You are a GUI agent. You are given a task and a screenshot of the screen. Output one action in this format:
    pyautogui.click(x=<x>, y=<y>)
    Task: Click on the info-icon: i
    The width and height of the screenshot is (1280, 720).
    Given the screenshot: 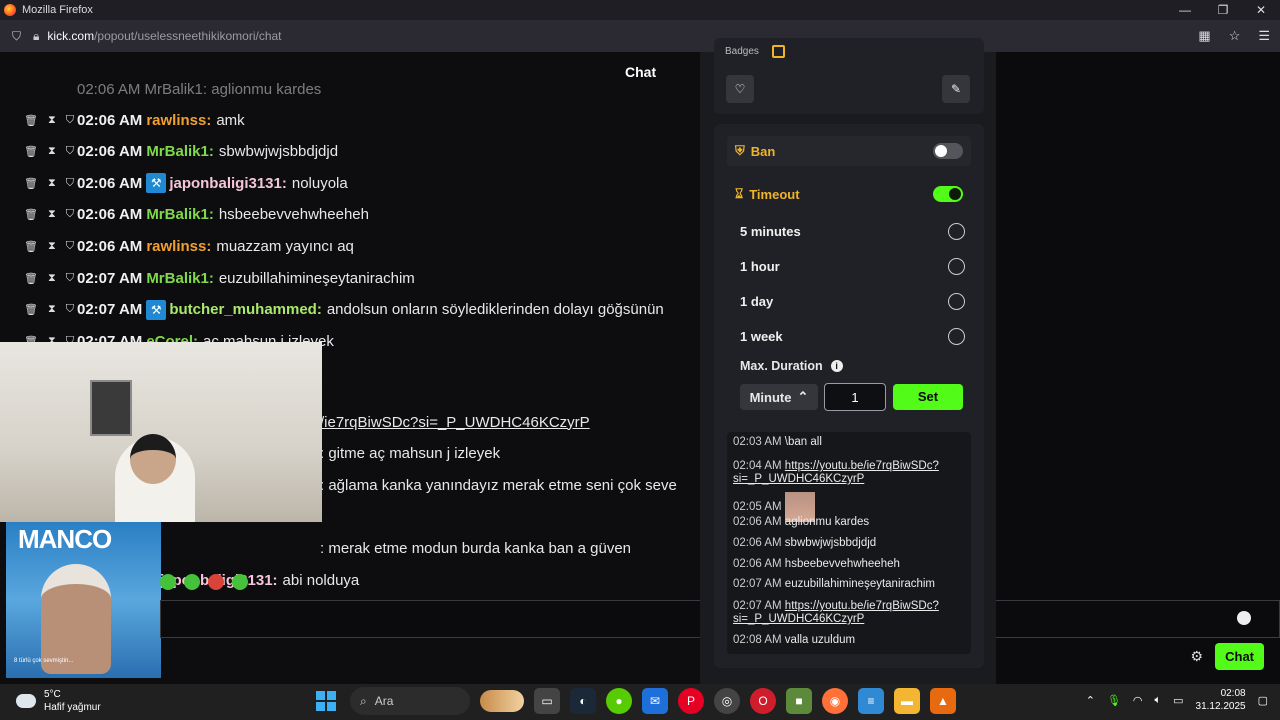 What is the action you would take?
    pyautogui.click(x=836, y=366)
    